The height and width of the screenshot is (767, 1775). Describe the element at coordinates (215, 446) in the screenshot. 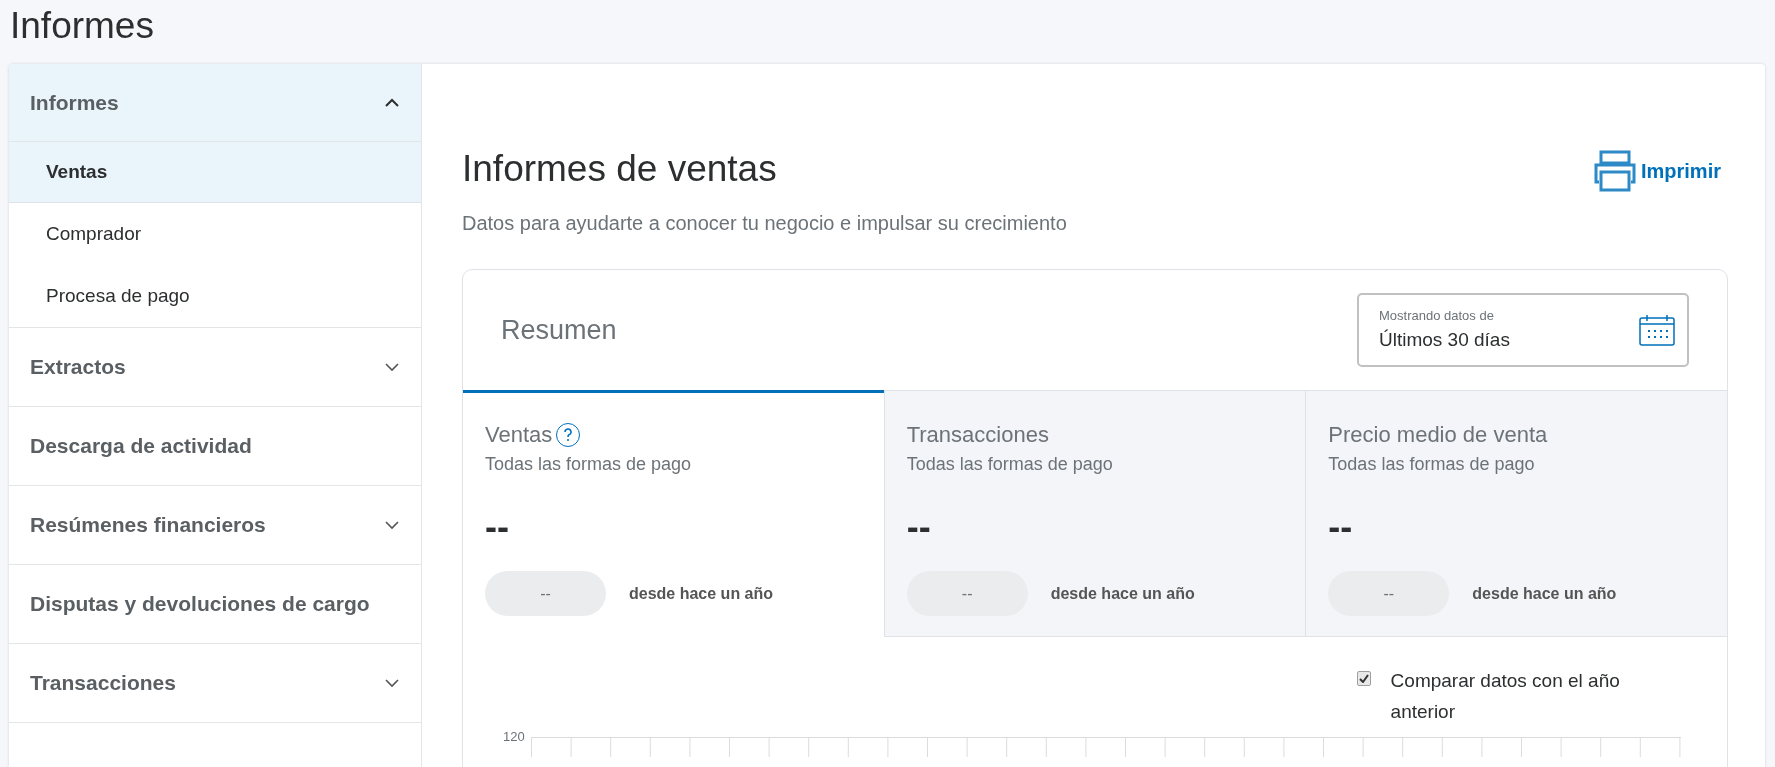

I see `sidebar-section: Descarga de actividad` at that location.